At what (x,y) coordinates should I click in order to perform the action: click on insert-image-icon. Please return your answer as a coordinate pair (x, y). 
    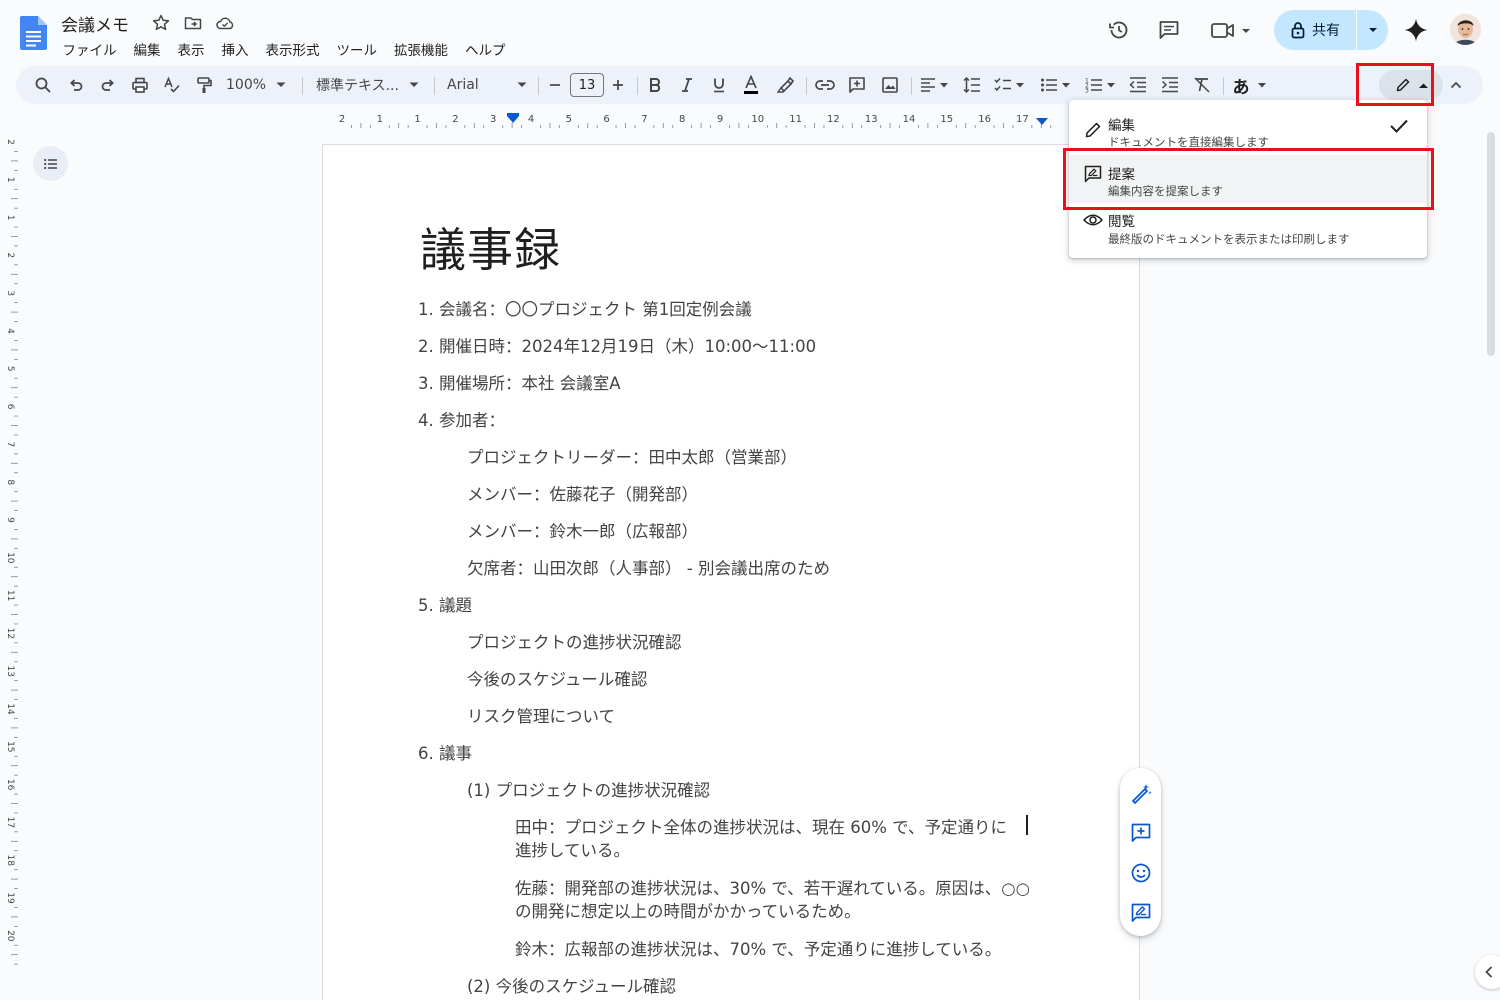
    Looking at the image, I should click on (890, 85).